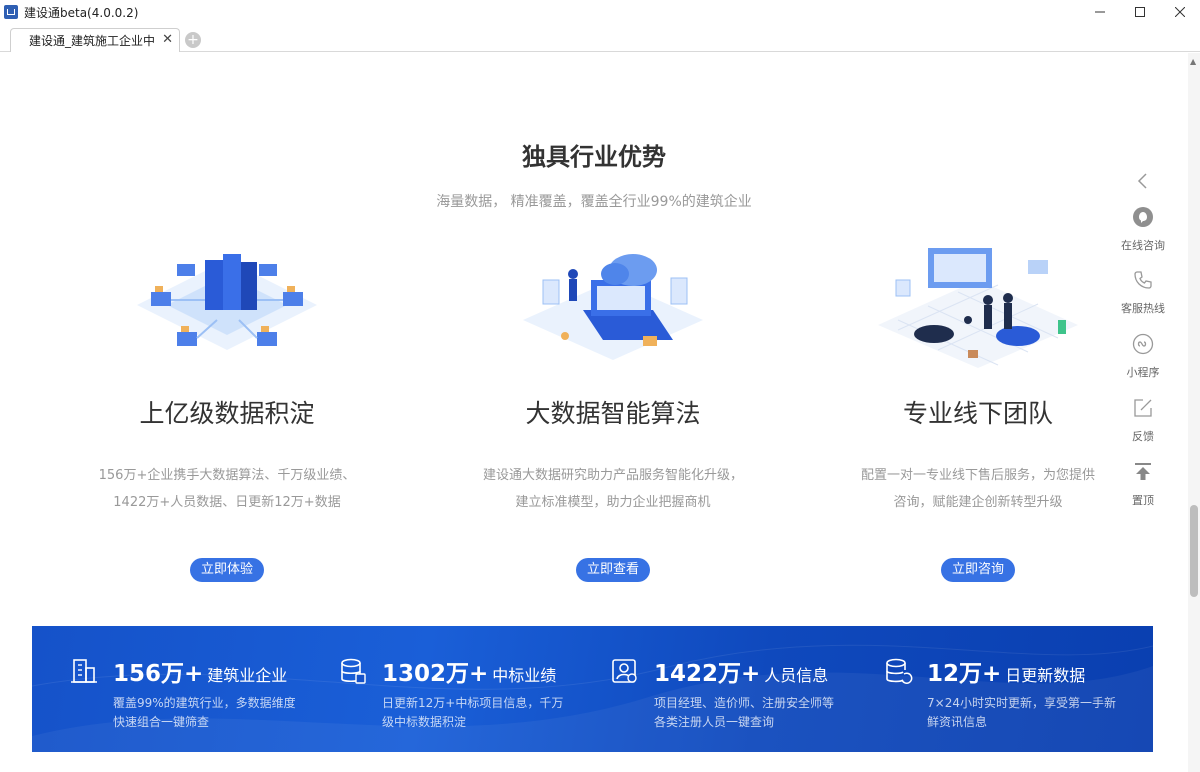  Describe the element at coordinates (227, 302) in the screenshot. I see `data-center-illustration` at that location.